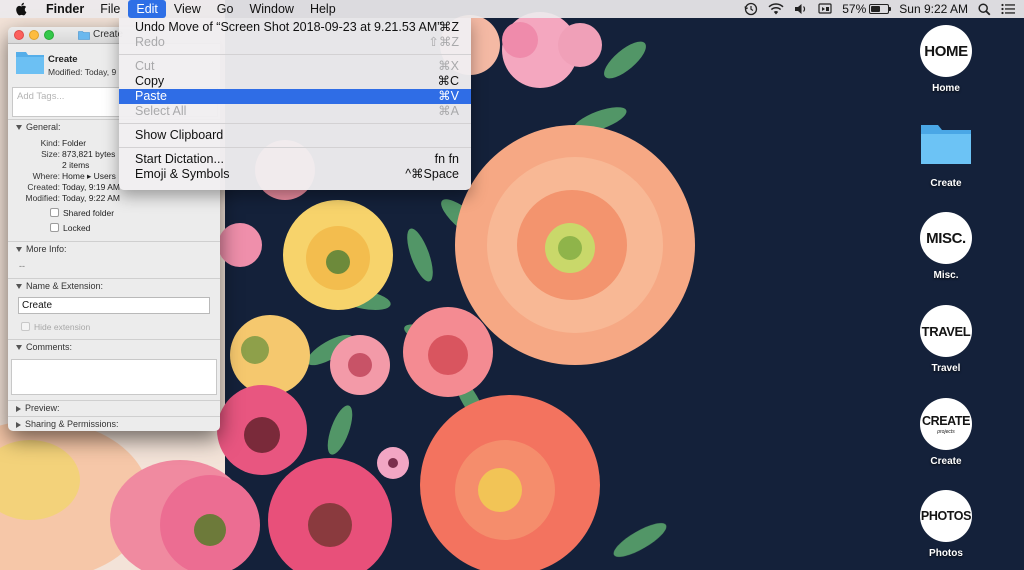  I want to click on shared-folder-label: Shared folder, so click(89, 212).